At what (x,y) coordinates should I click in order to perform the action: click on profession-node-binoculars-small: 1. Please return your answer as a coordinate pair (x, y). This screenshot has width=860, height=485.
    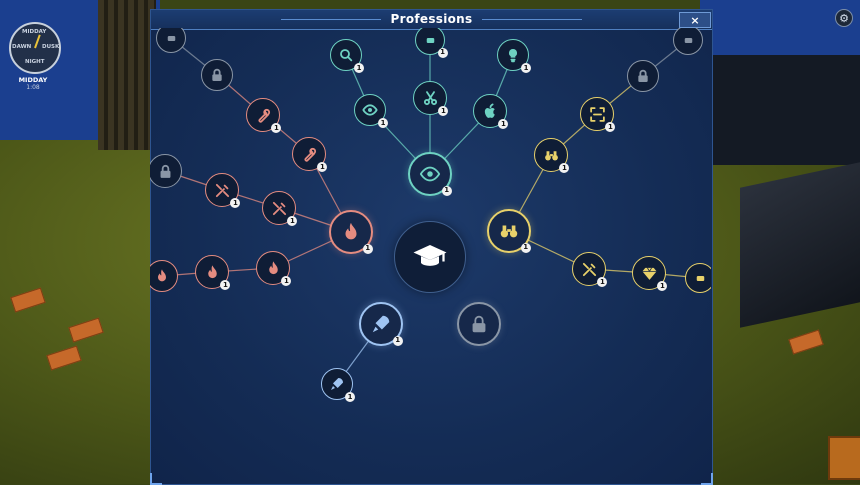
    Looking at the image, I should click on (552, 156).